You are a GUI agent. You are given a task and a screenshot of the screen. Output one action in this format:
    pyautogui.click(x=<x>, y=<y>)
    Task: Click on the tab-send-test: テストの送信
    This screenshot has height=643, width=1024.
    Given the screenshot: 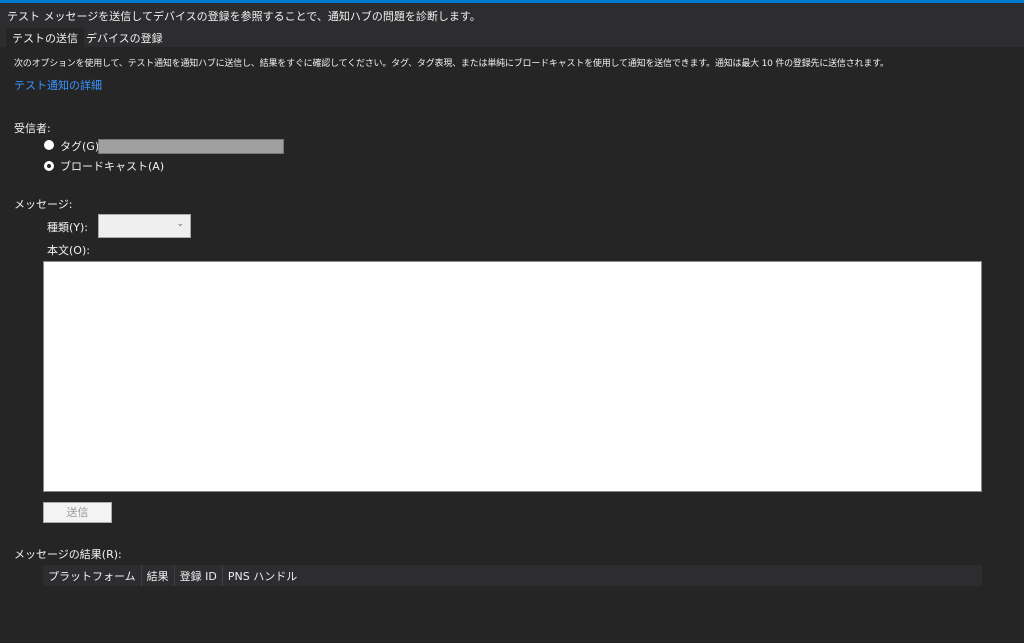 What is the action you would take?
    pyautogui.click(x=45, y=37)
    